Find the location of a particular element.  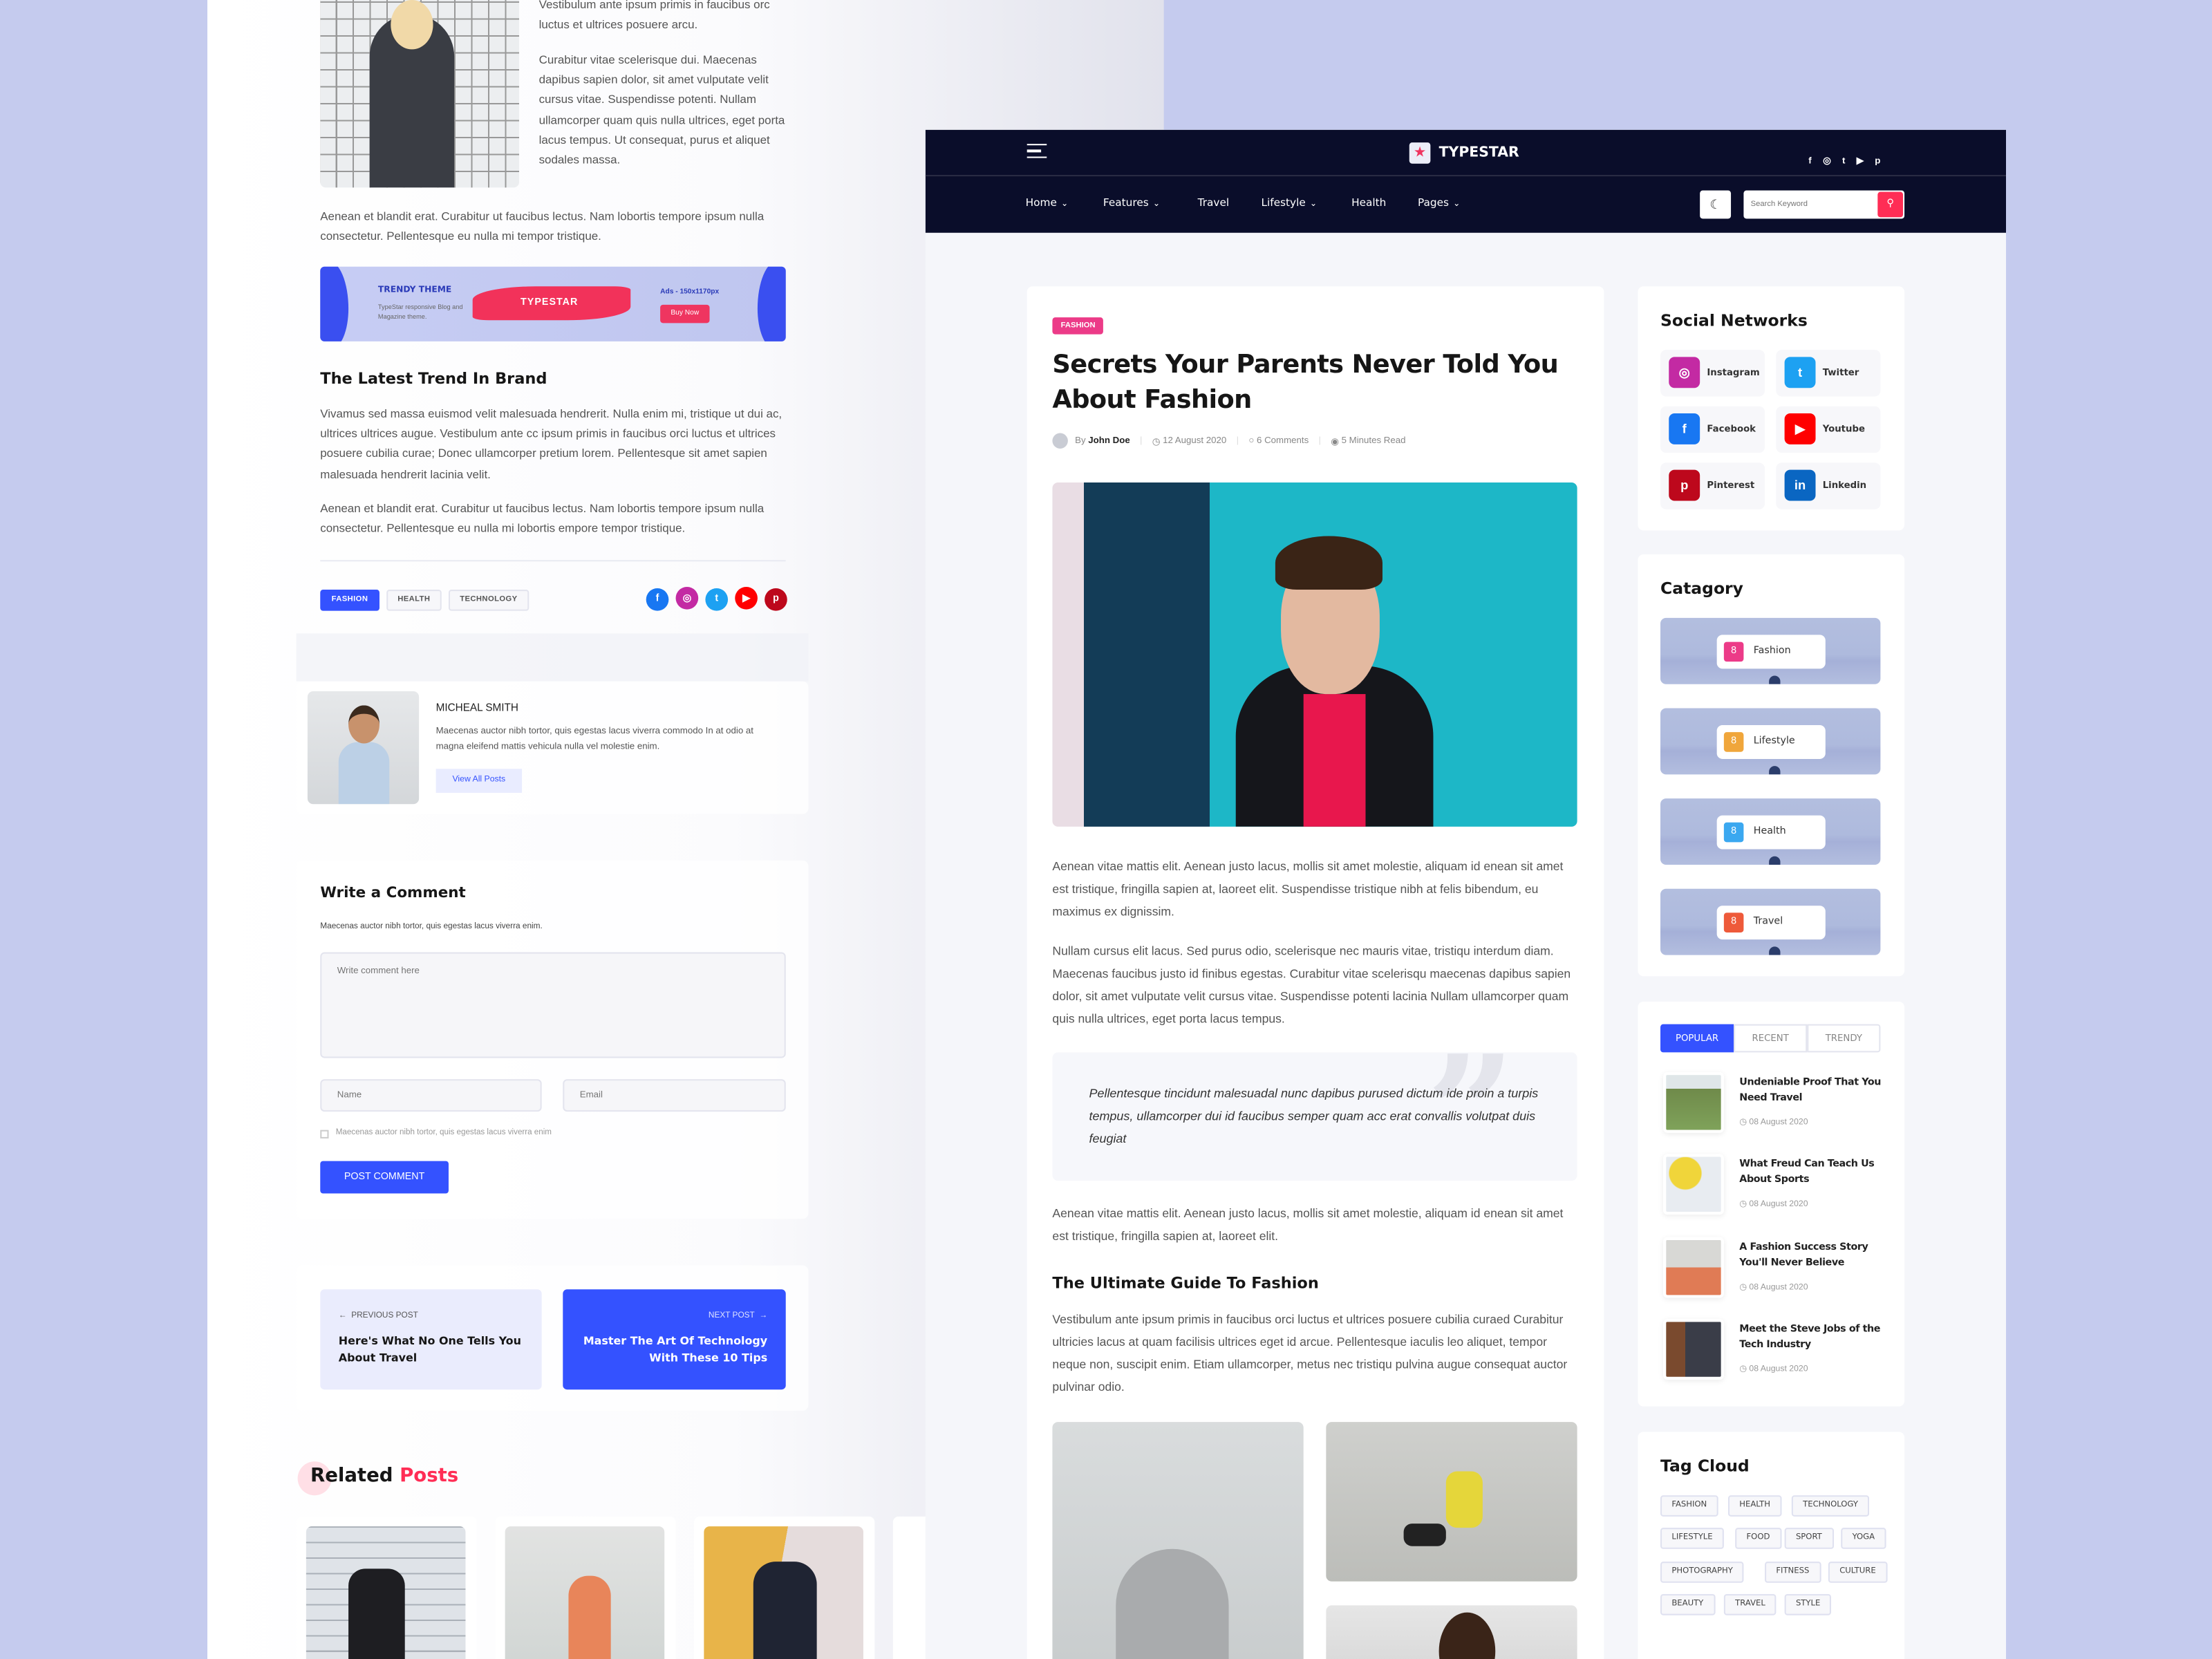

tag-technology: TECHNOLOGY is located at coordinates (488, 600).